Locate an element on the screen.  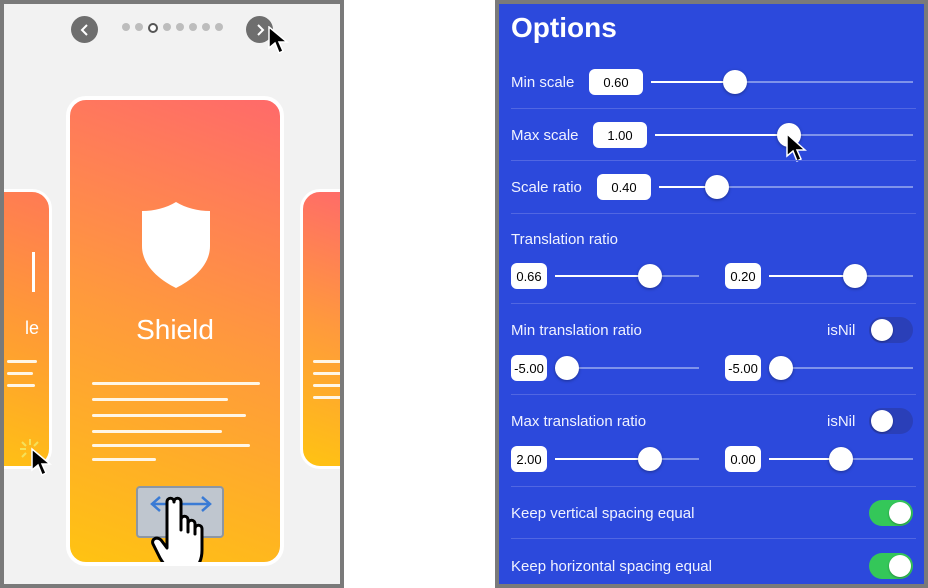
max-translation-isnil-toggle is located at coordinates (891, 421).